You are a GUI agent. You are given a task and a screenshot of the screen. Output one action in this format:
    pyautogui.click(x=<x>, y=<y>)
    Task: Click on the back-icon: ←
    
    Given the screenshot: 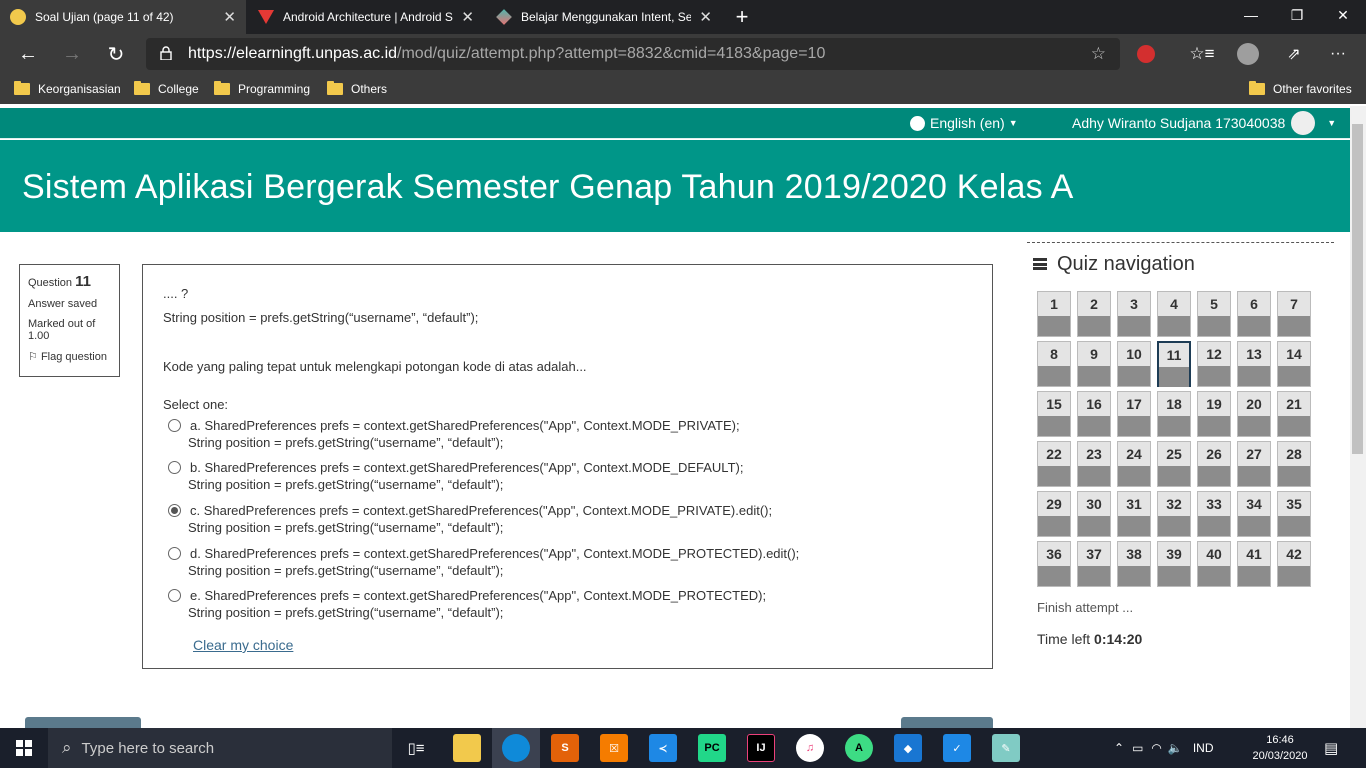 What is the action you would take?
    pyautogui.click(x=28, y=54)
    